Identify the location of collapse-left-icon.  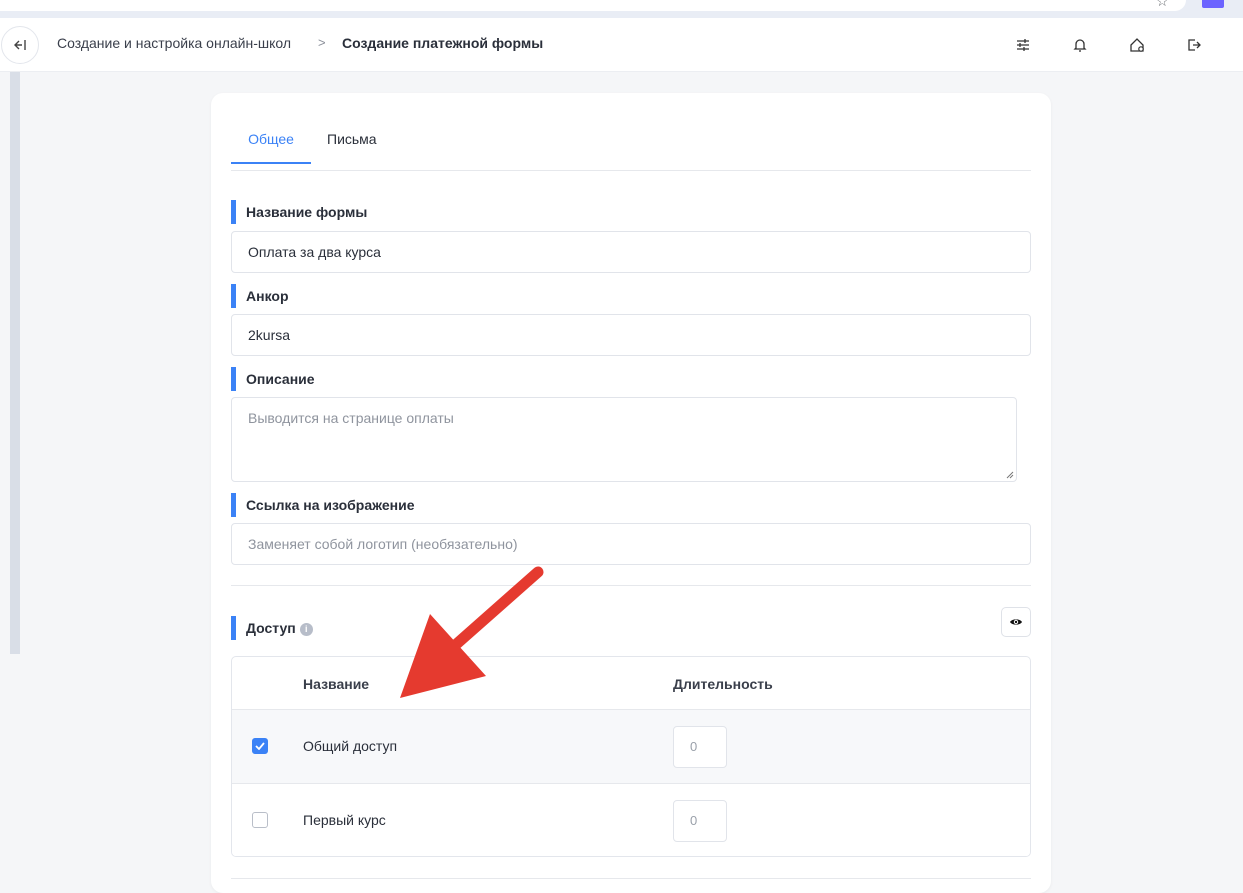
(20, 45).